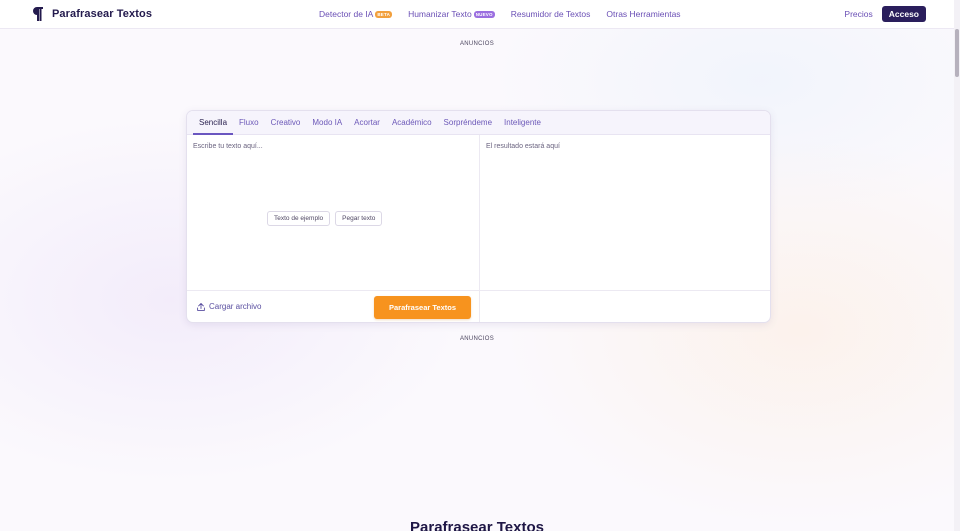  I want to click on upload-icon, so click(201, 306).